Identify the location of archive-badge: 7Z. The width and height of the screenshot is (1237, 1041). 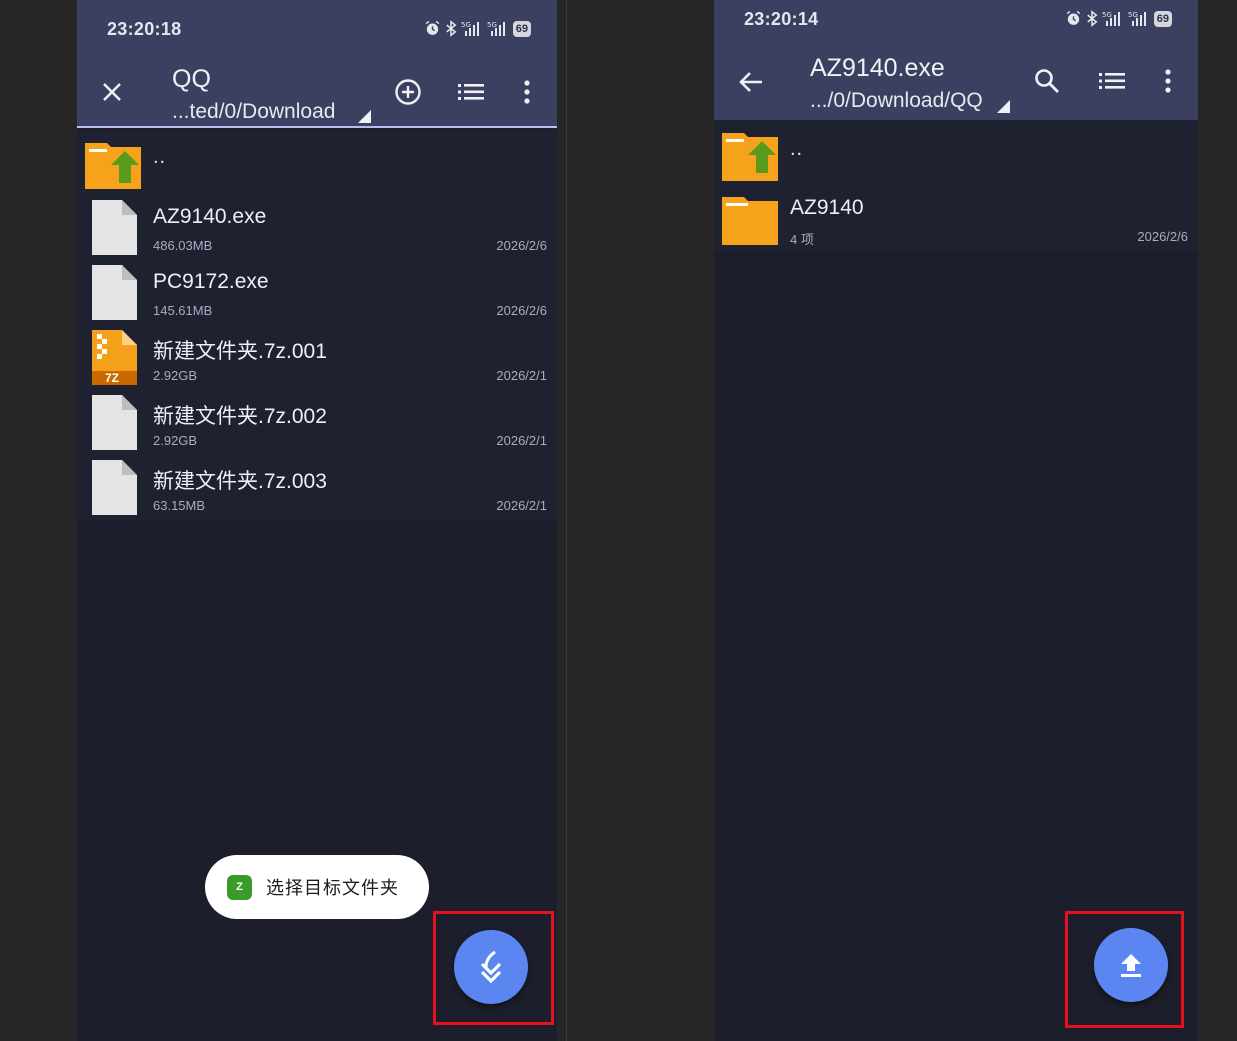
(112, 378).